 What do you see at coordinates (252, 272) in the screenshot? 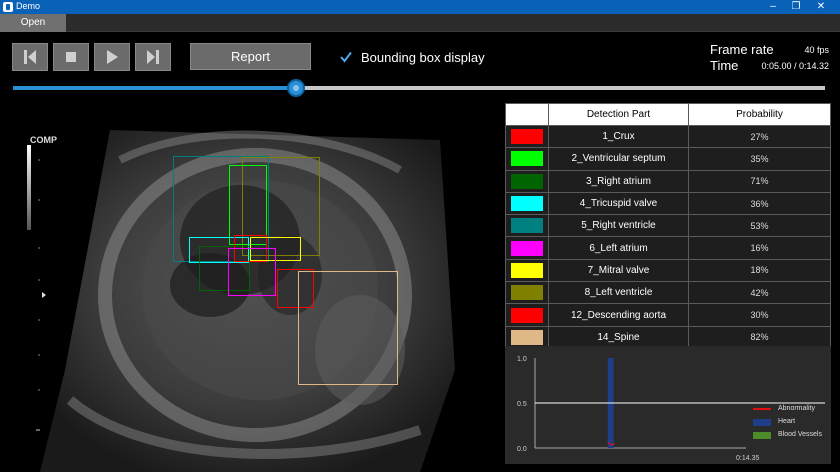
I see `bbox-left-atrium` at bounding box center [252, 272].